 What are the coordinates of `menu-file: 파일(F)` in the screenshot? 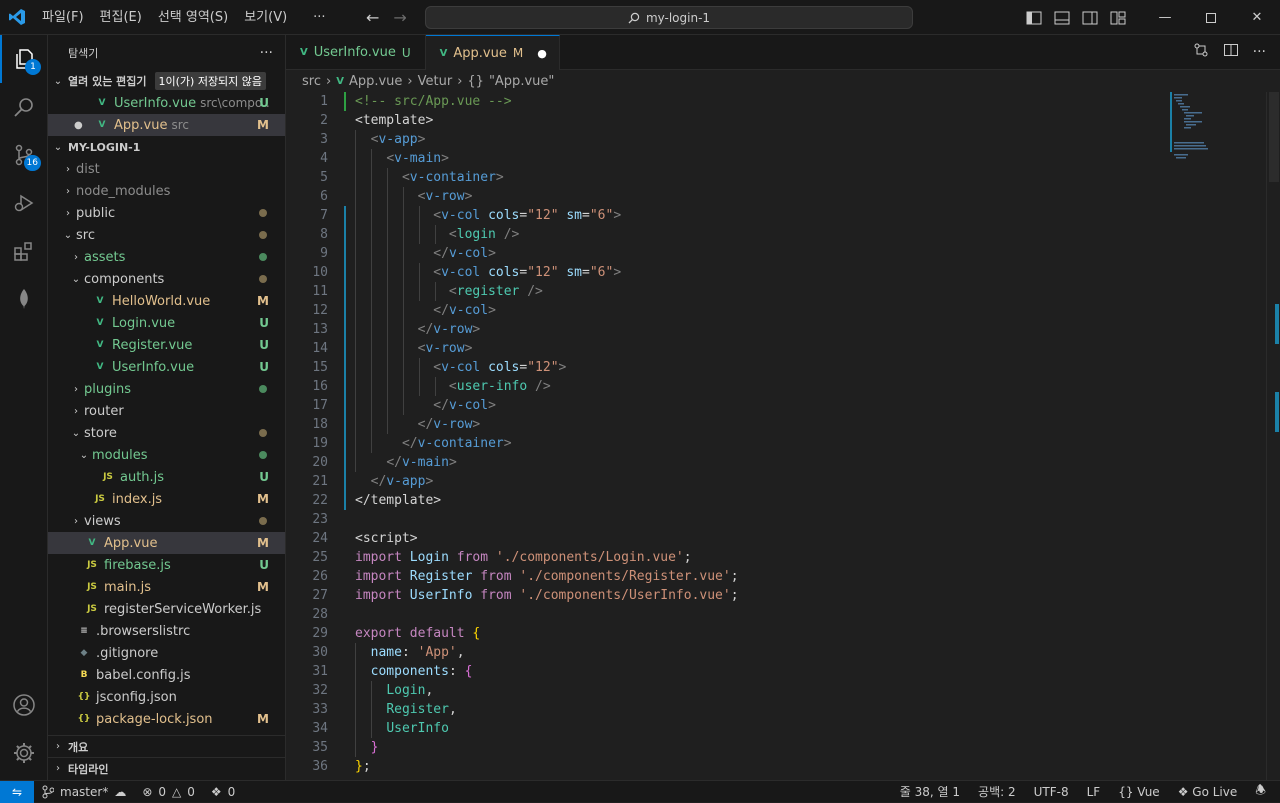 It's located at (63, 17).